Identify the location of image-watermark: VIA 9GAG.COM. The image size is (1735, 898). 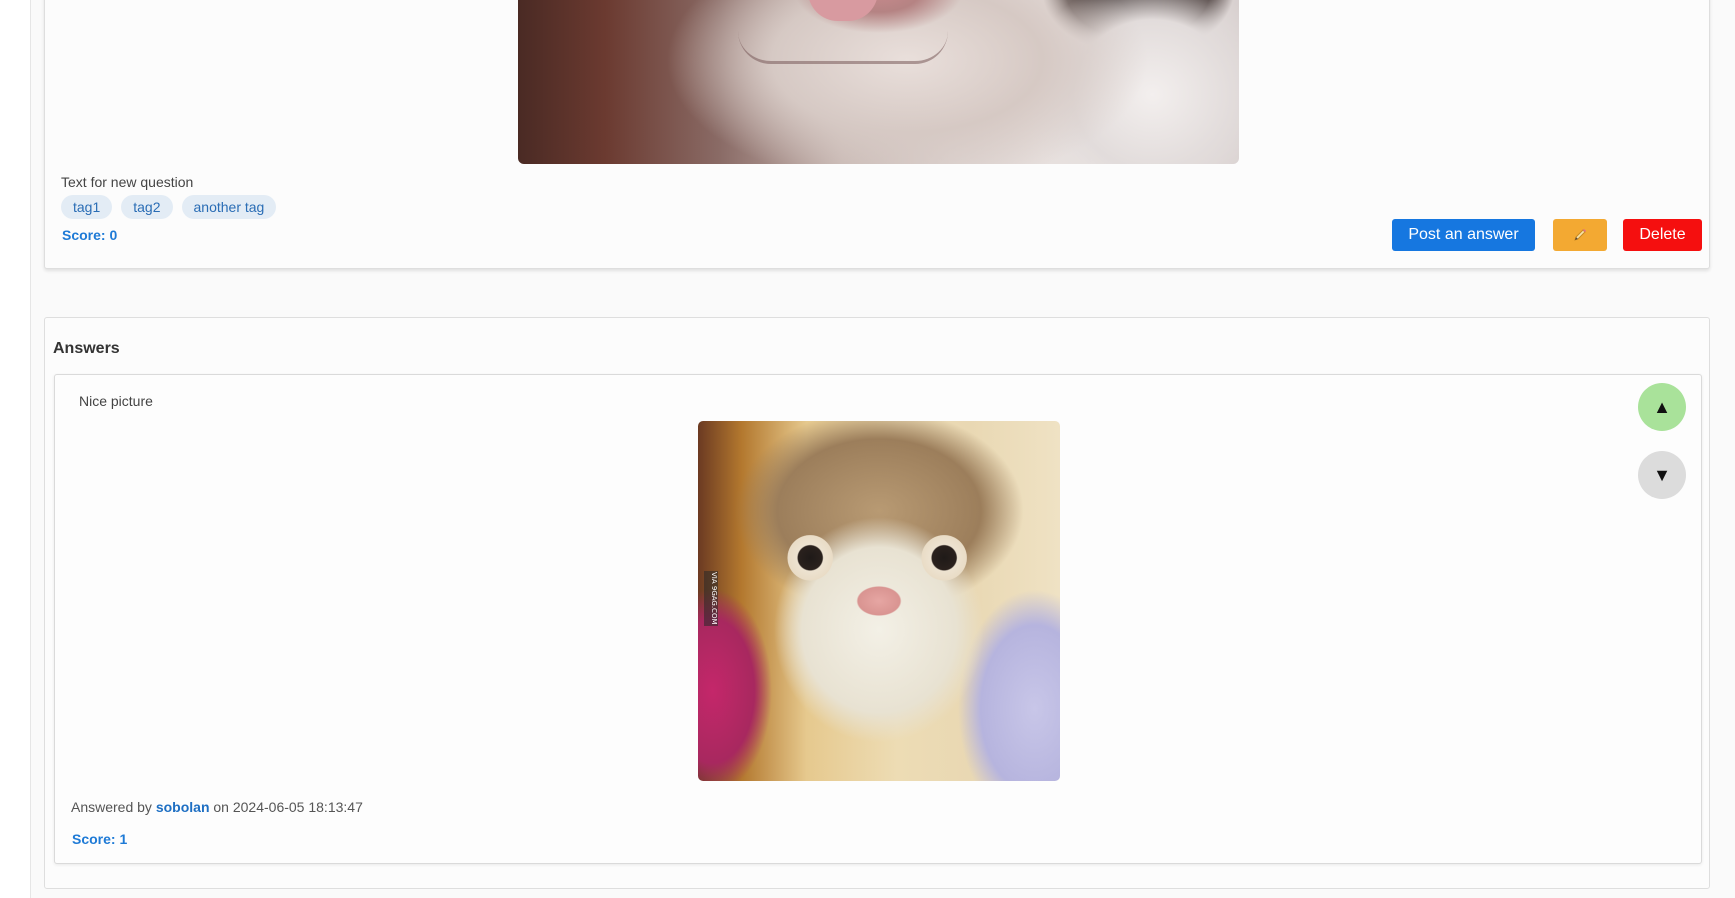
(711, 598).